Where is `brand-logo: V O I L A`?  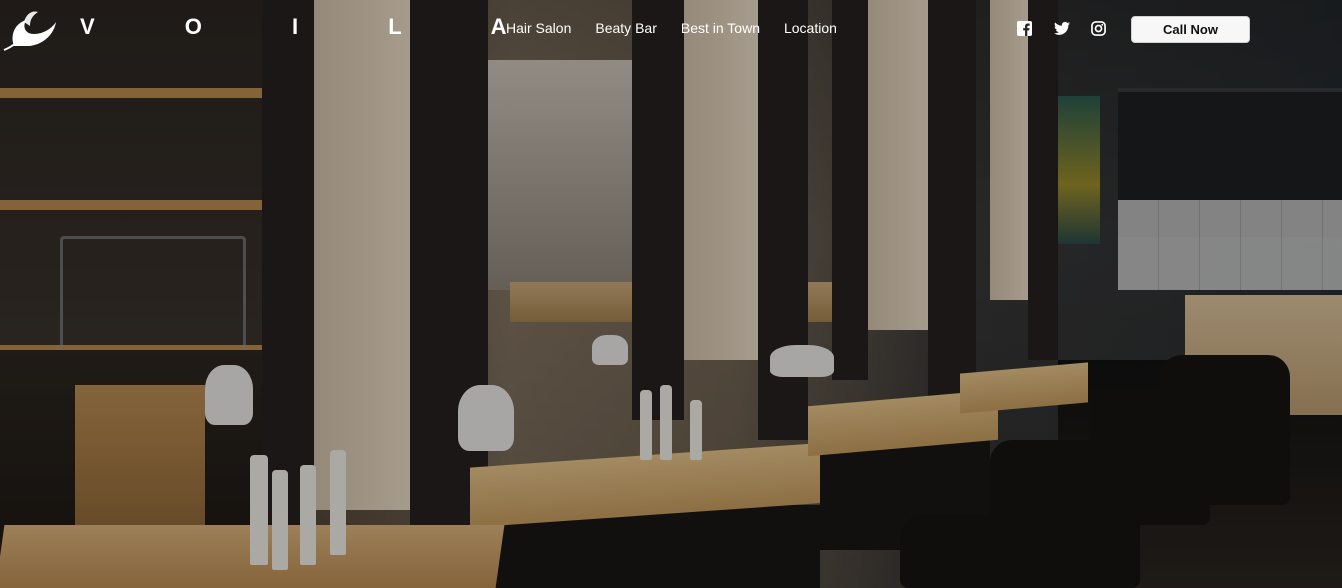
brand-logo: V O I L A is located at coordinates (253, 30).